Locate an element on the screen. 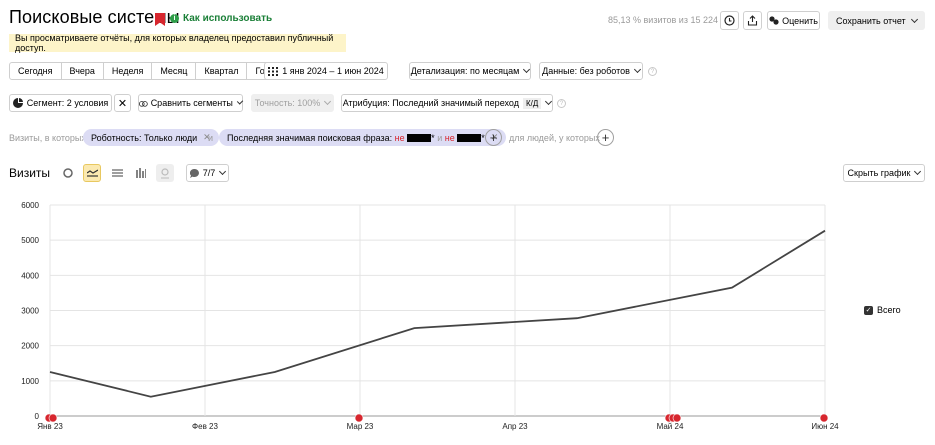 The image size is (935, 445). share-icon is located at coordinates (752, 20).